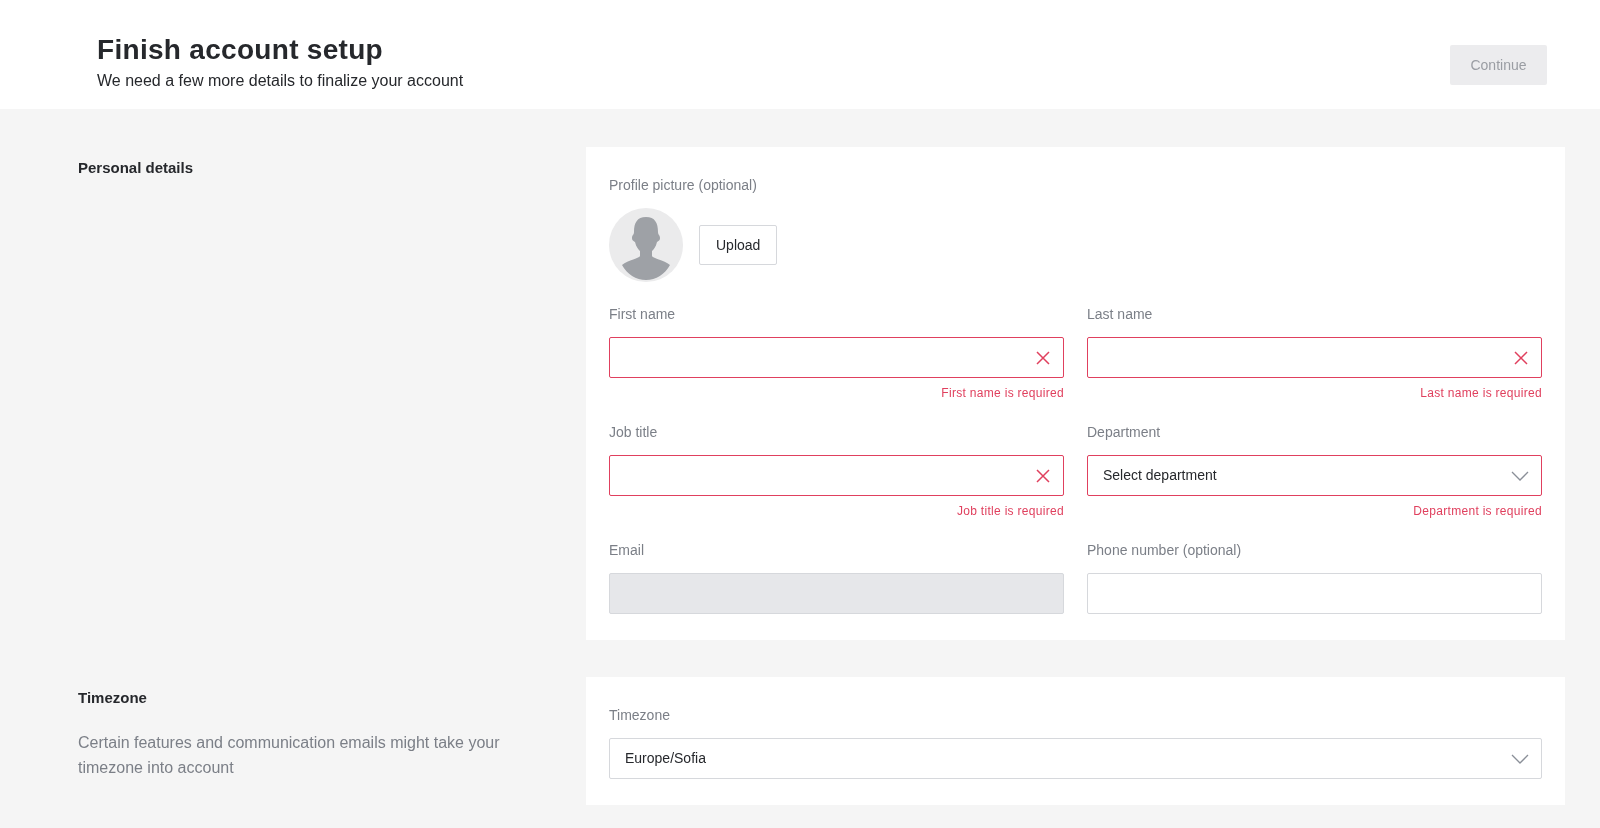 Image resolution: width=1600 pixels, height=828 pixels. What do you see at coordinates (280, 81) in the screenshot?
I see `page-subtitle: We need a few more details to finalize your account` at bounding box center [280, 81].